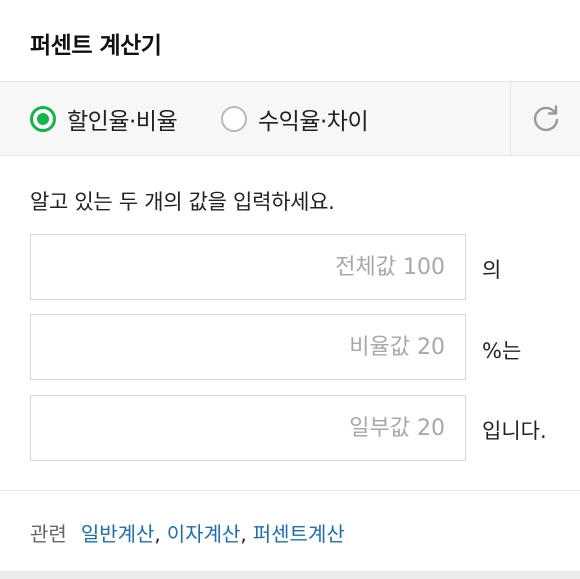  I want to click on instruction-text: 알고 있는 두 개의 값을 입력하세요., so click(182, 202).